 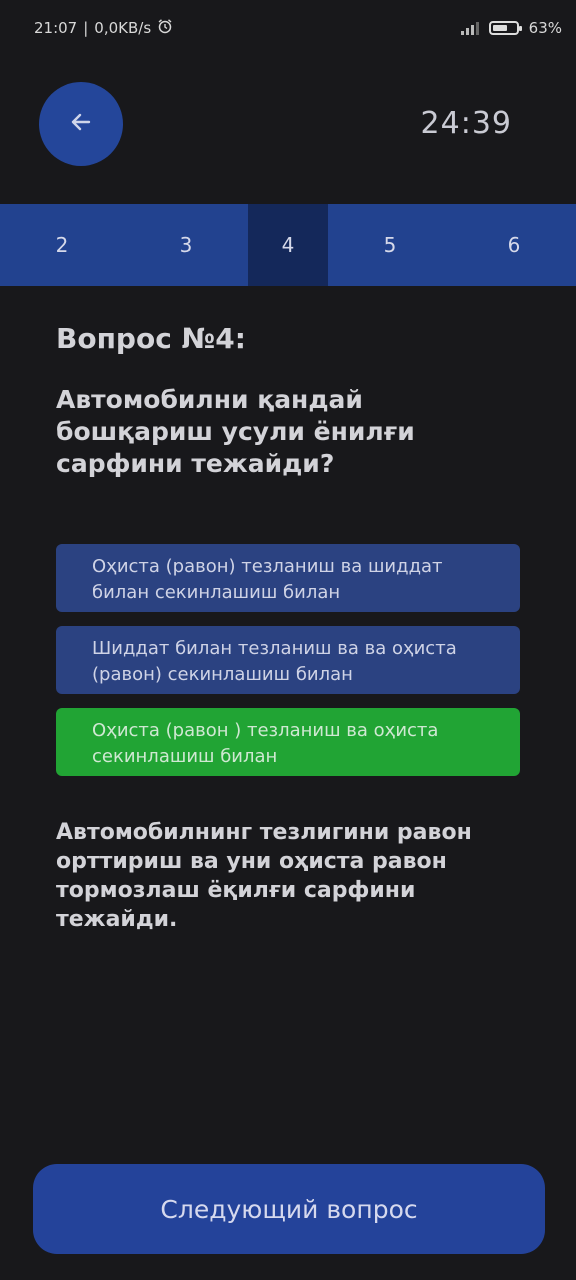 I want to click on question-title: Вопрос №4:, so click(x=151, y=338).